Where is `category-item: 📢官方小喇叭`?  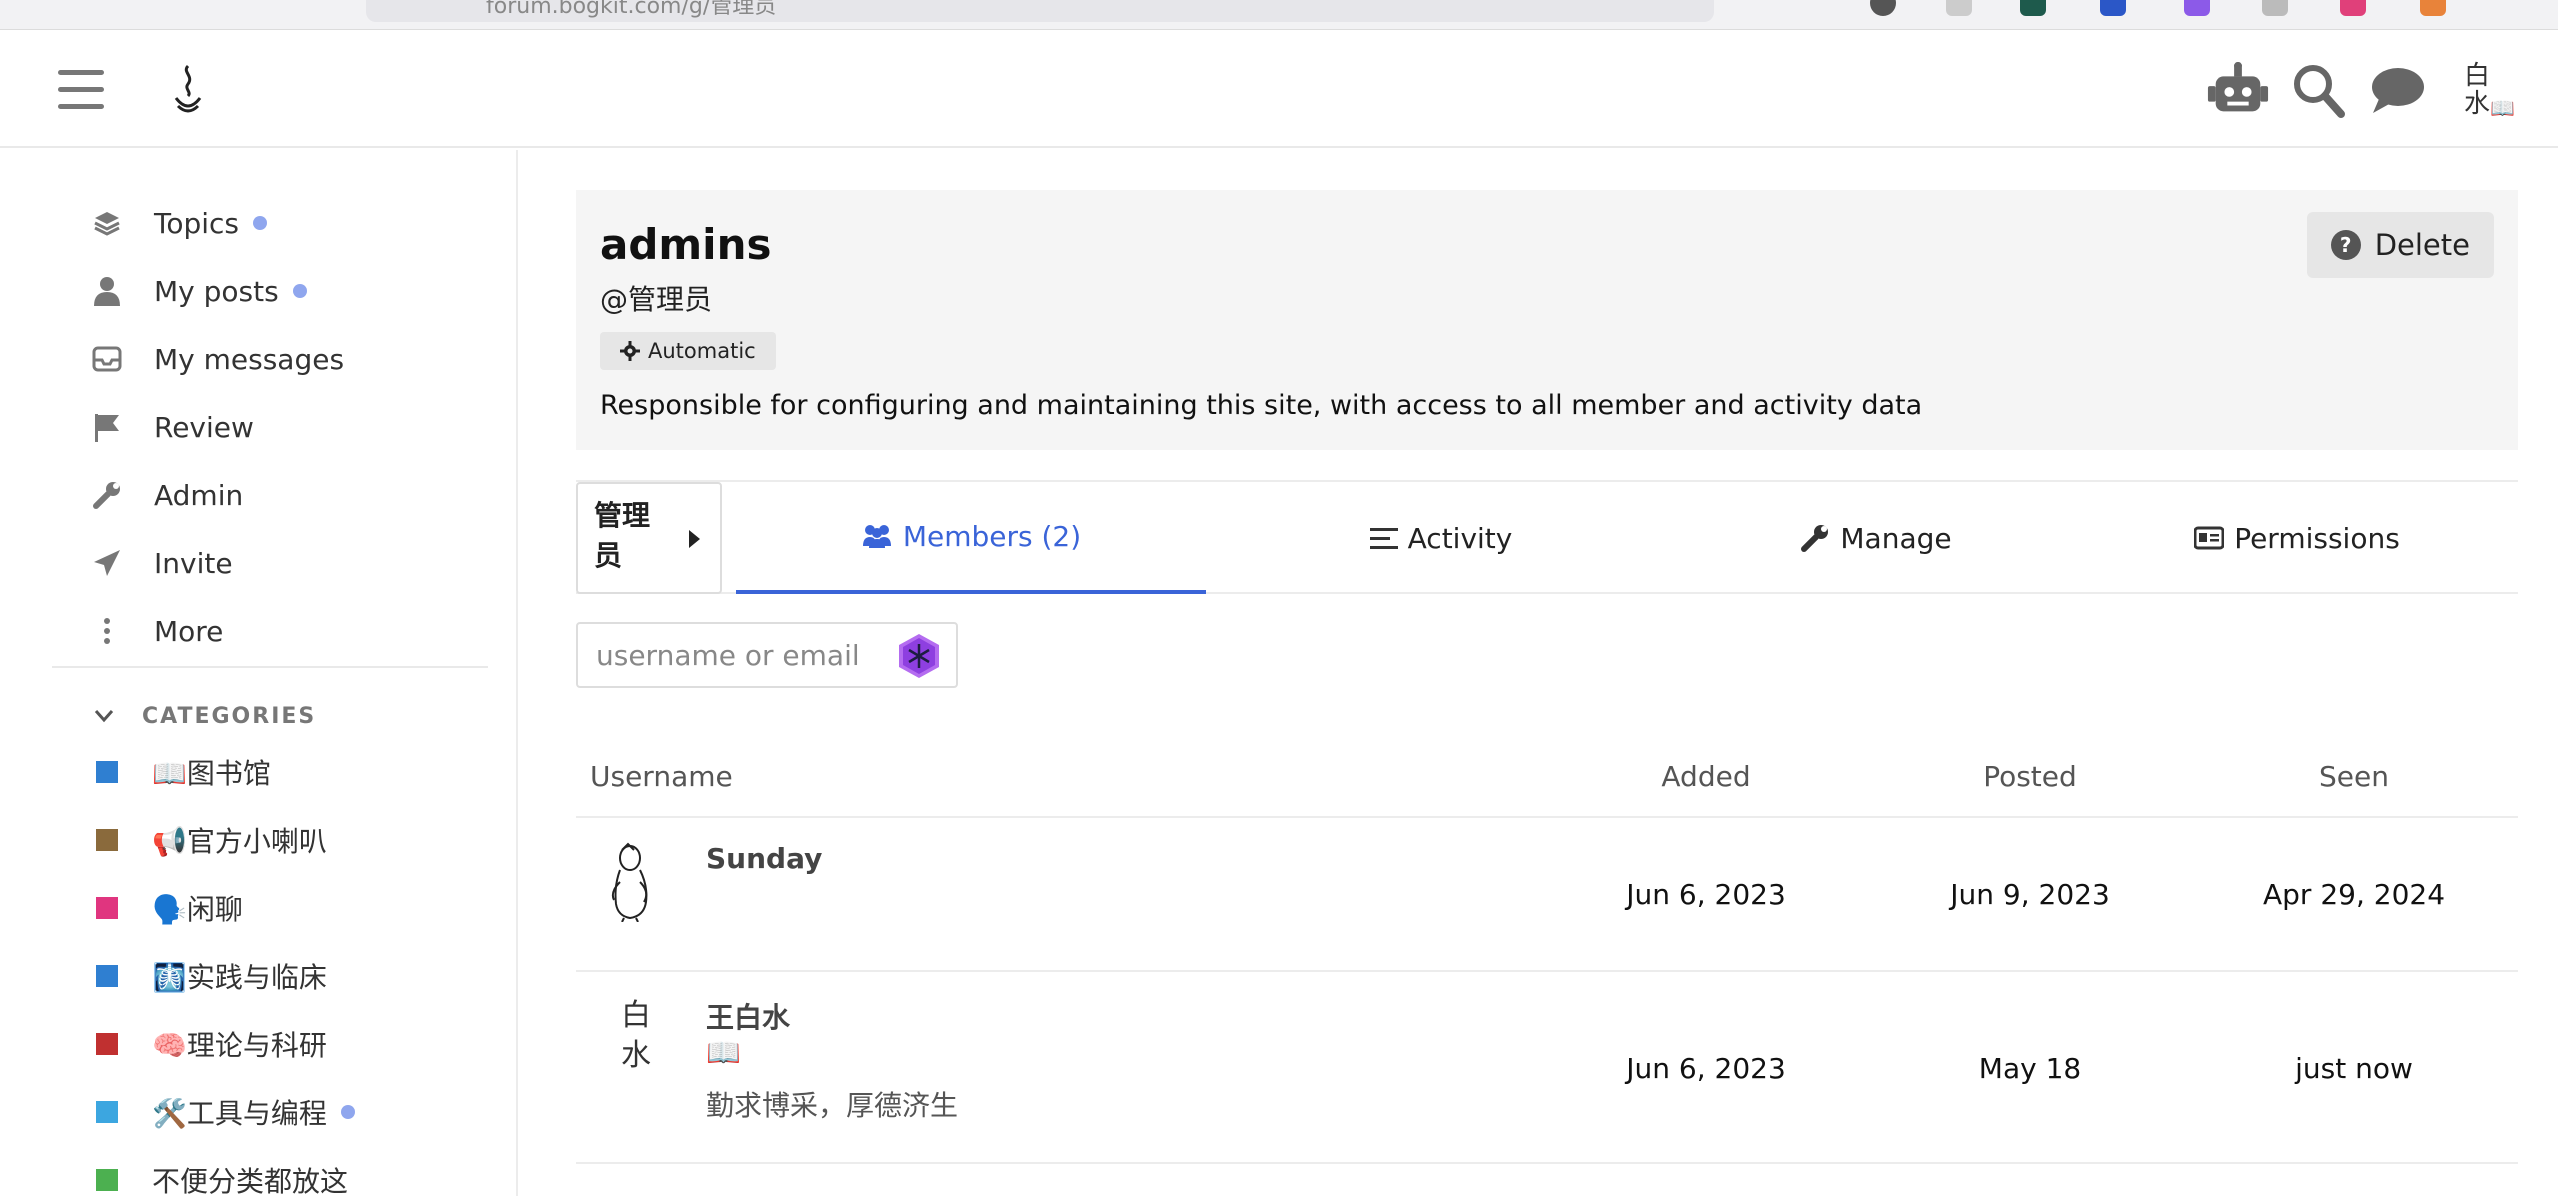 category-item: 📢官方小喇叭 is located at coordinates (211, 840).